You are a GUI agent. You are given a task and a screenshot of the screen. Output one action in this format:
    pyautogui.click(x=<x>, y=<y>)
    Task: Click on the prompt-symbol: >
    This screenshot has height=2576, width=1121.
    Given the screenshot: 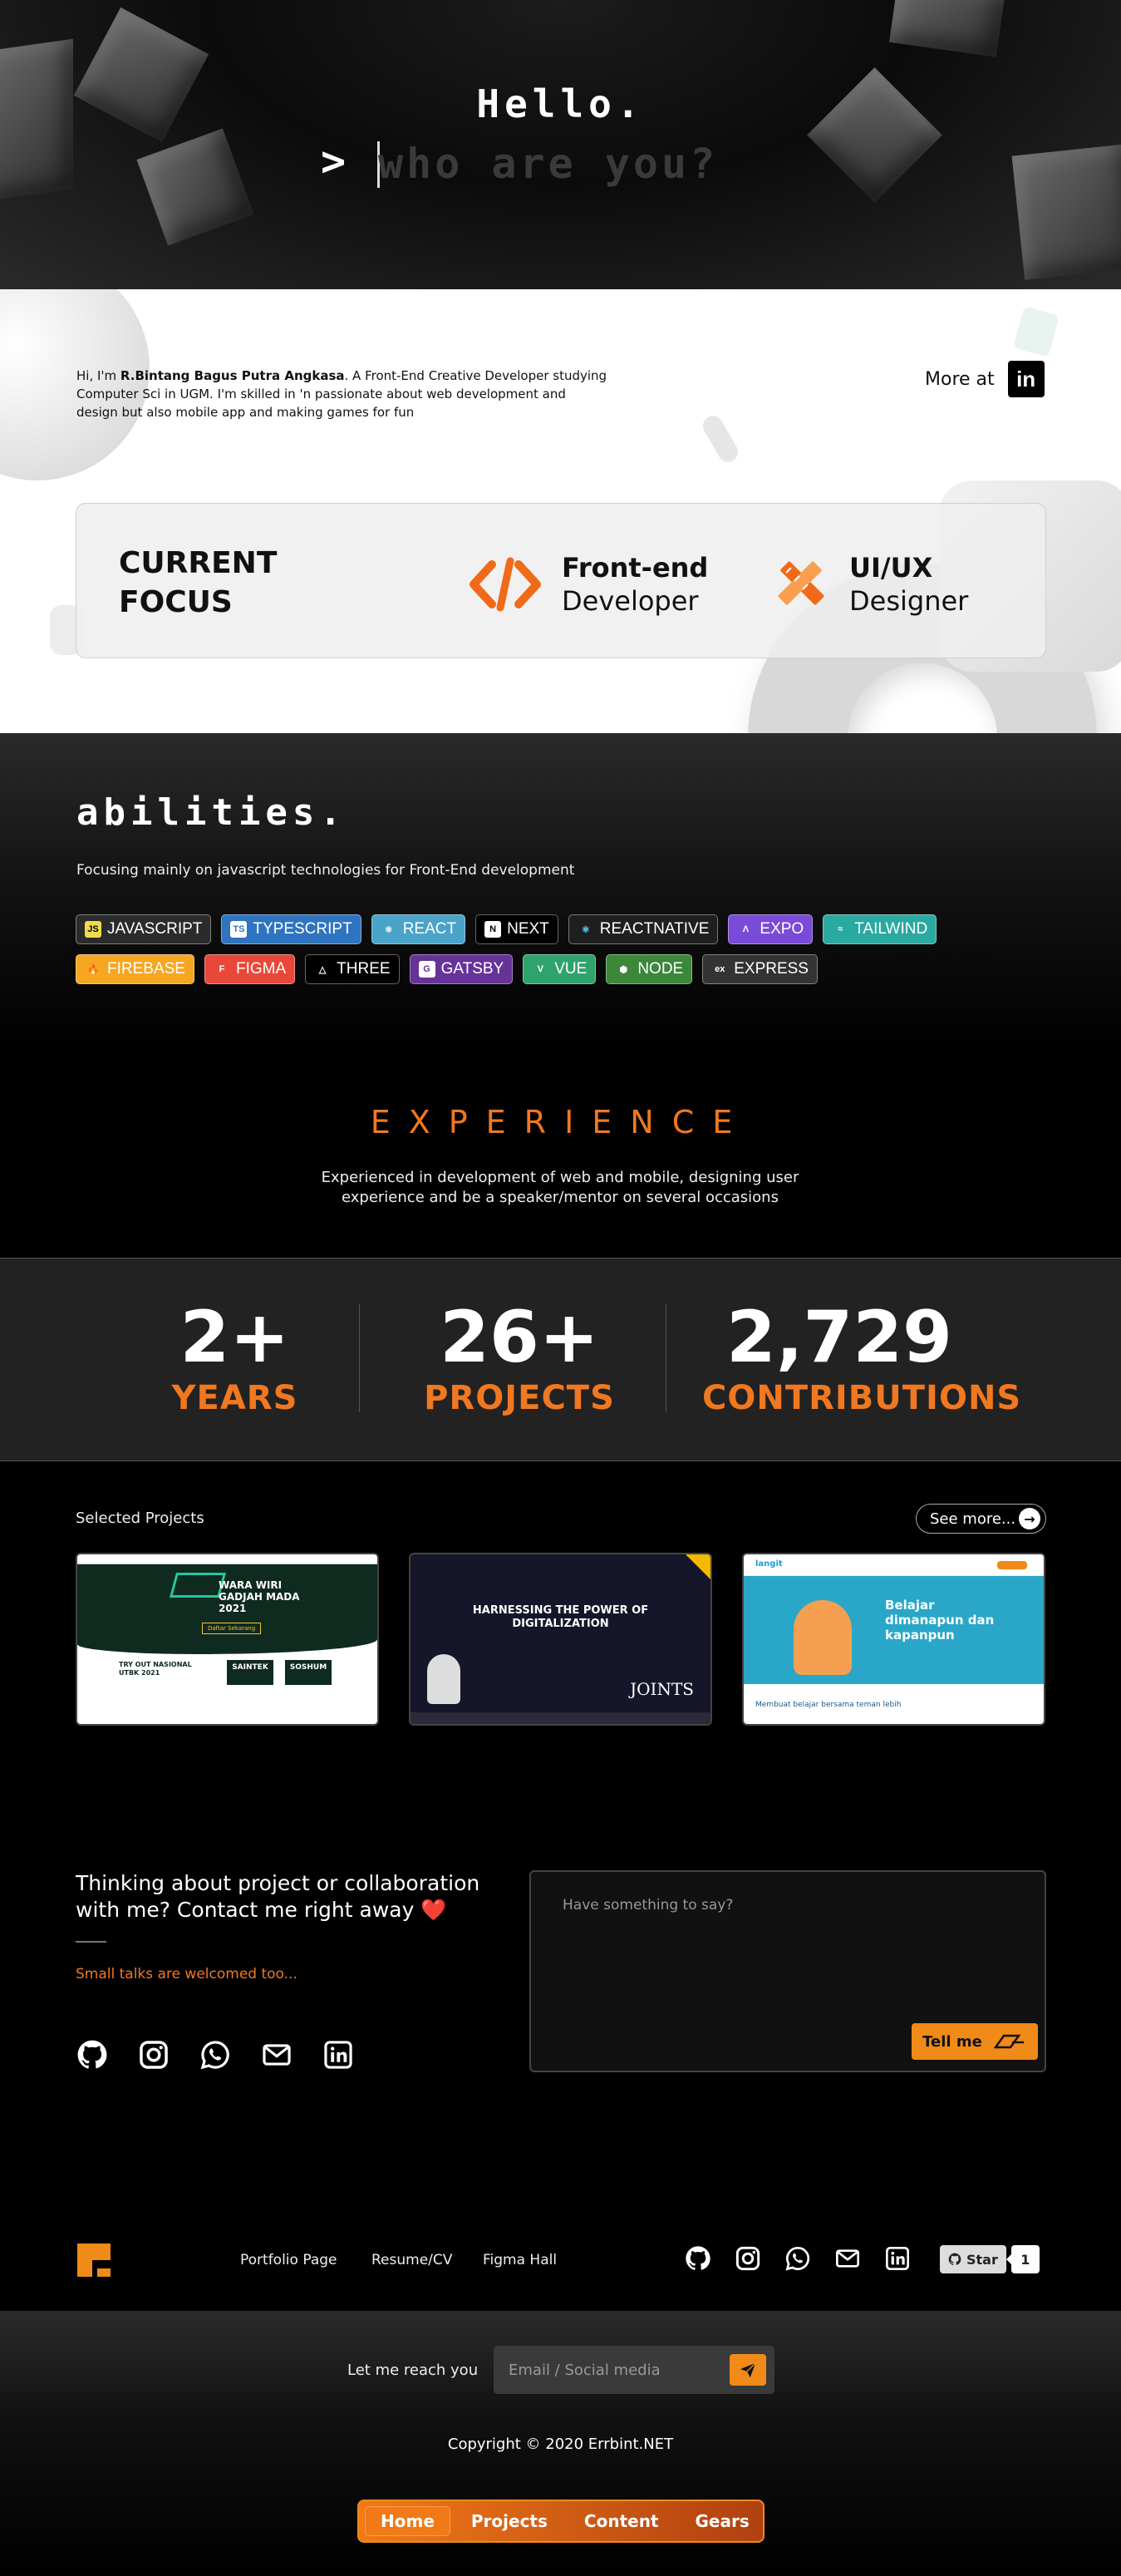 What is the action you would take?
    pyautogui.click(x=334, y=161)
    